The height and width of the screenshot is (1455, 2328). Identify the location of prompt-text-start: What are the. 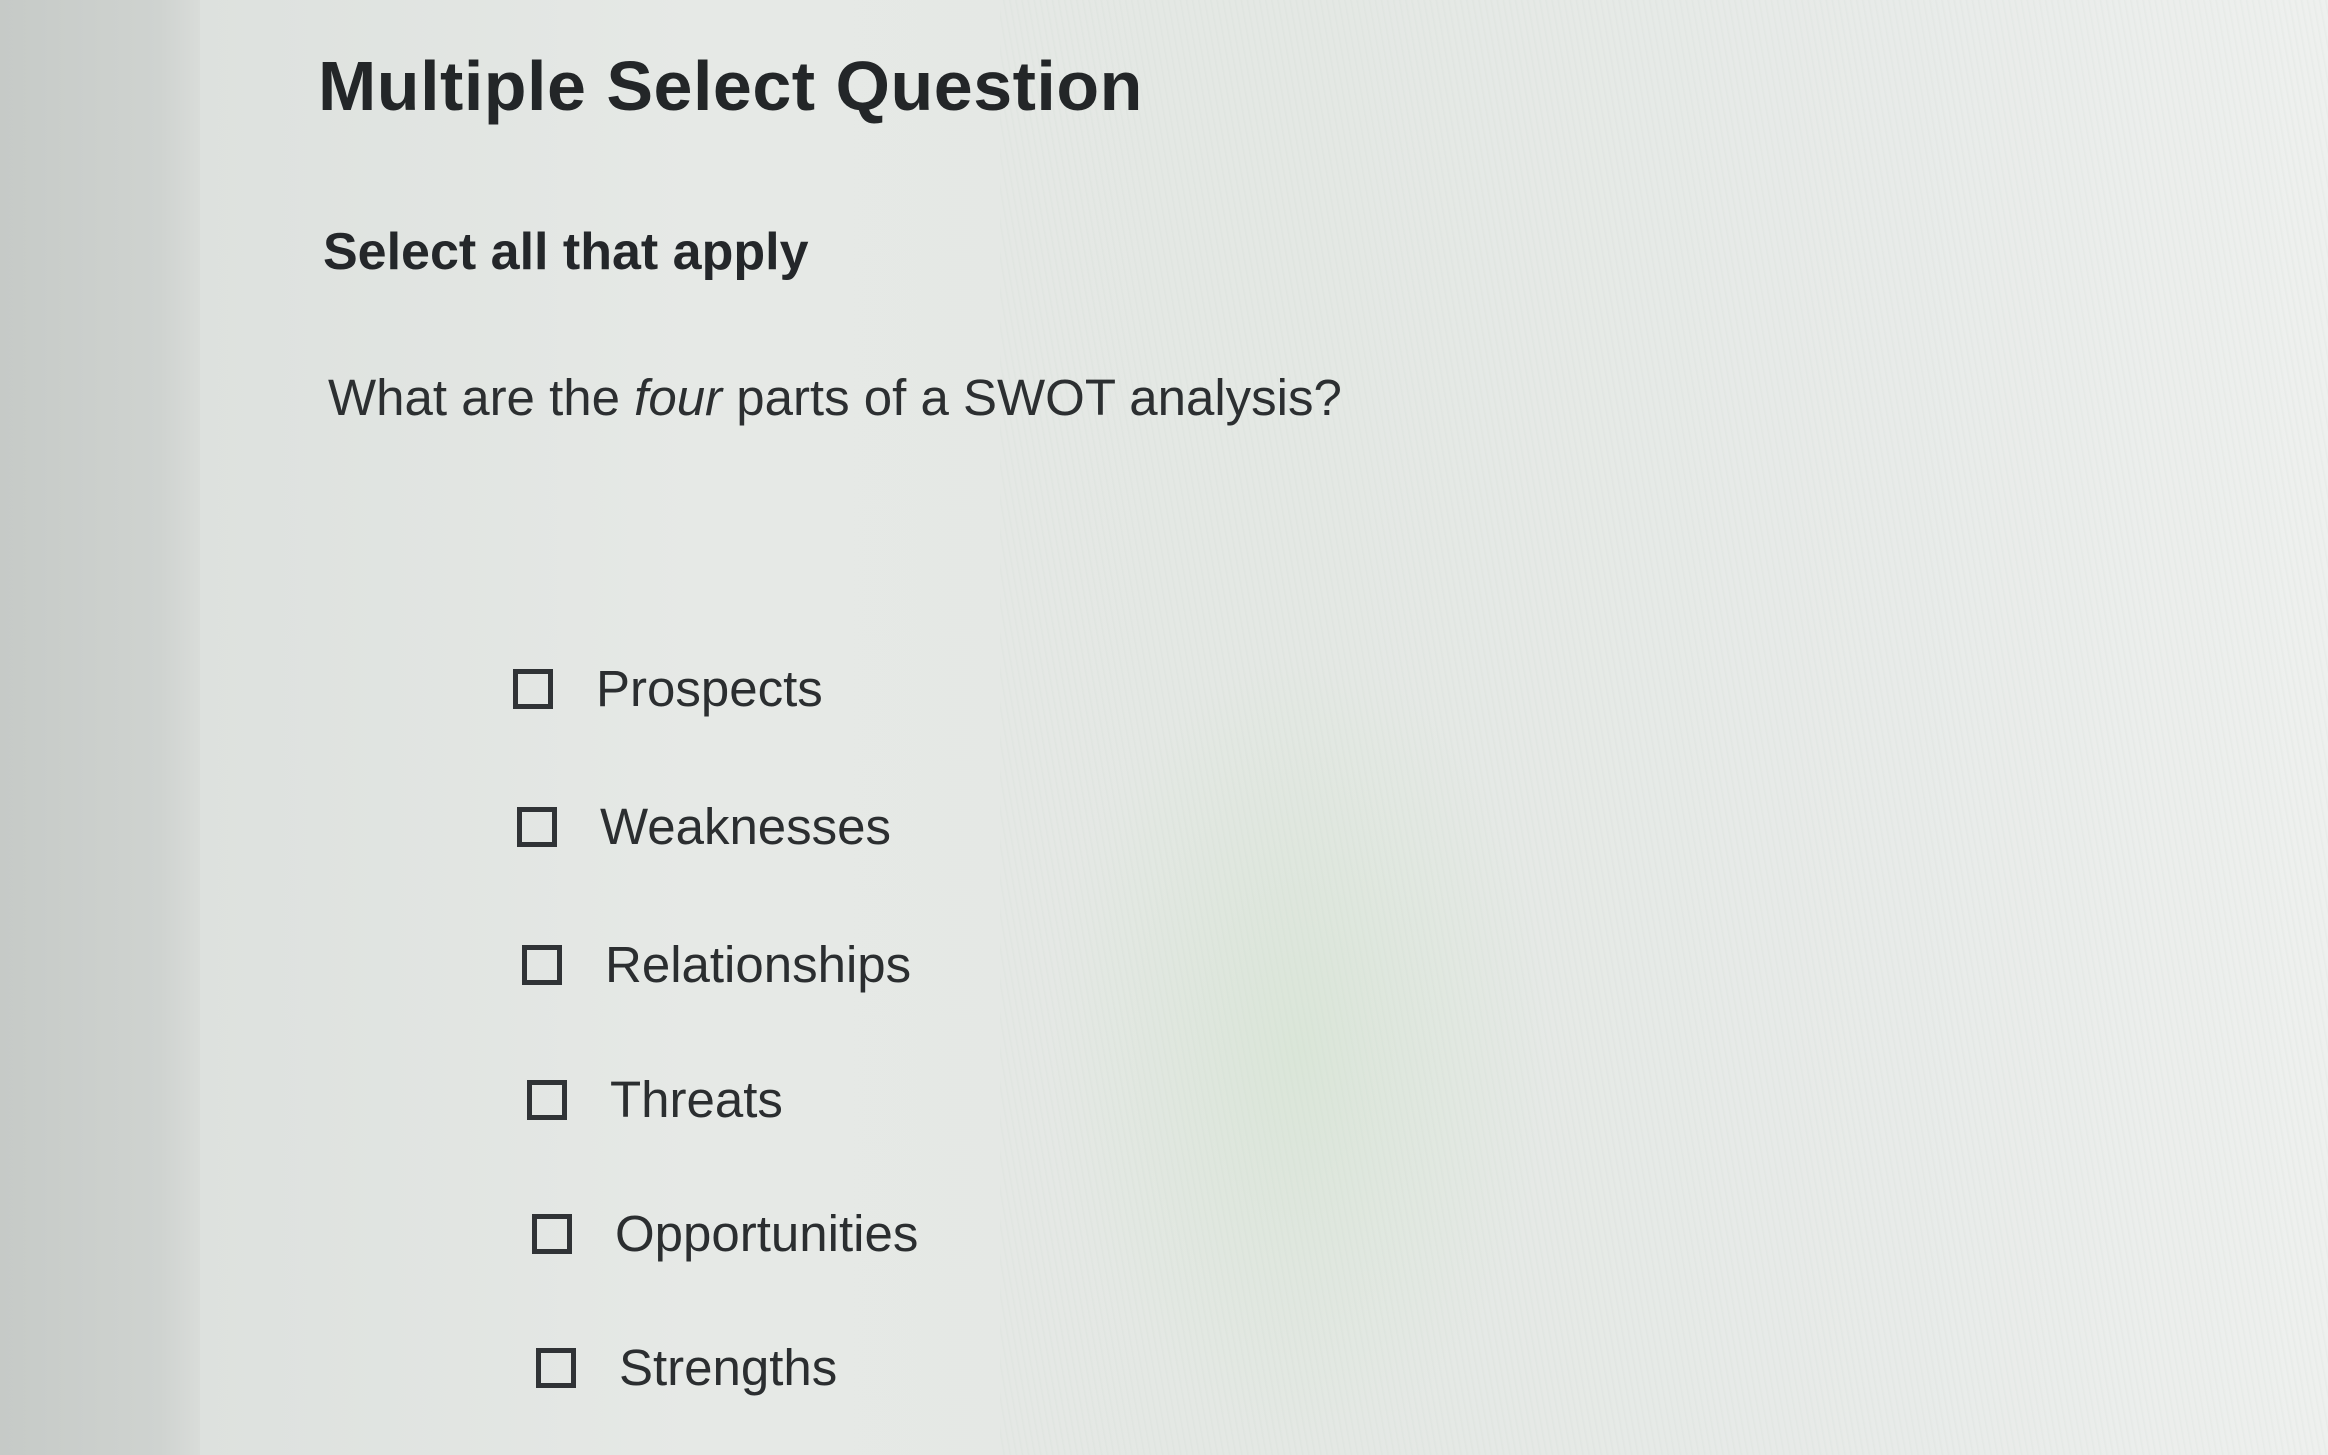
(481, 397).